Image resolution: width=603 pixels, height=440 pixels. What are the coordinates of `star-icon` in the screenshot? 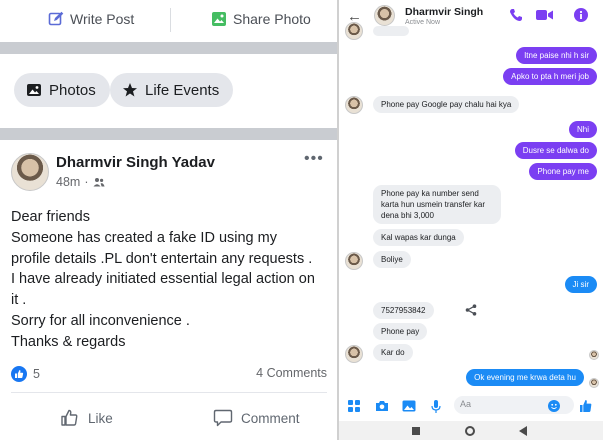 It's located at (130, 90).